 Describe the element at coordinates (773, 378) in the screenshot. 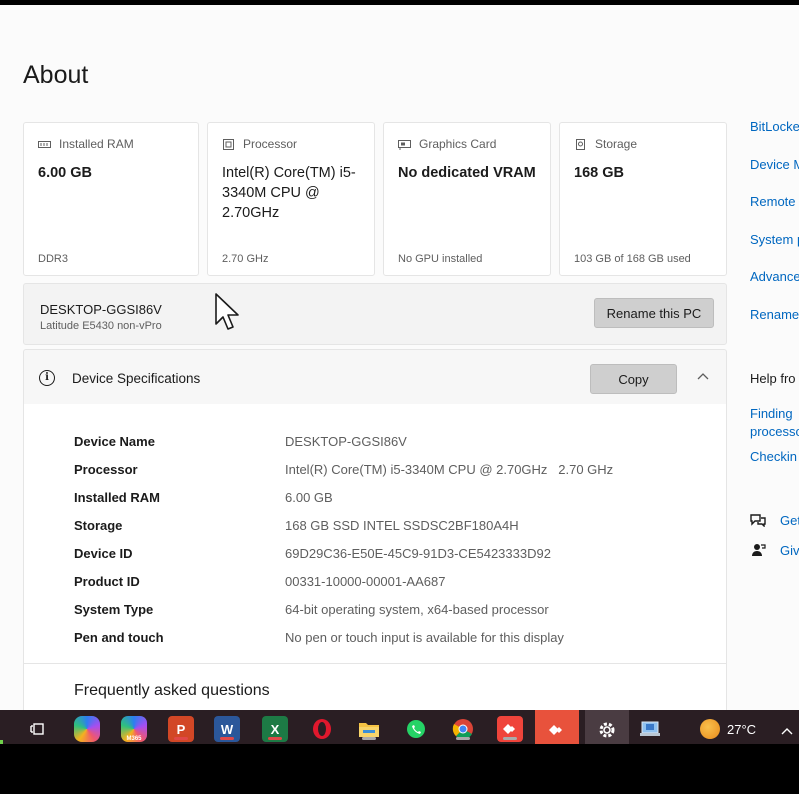

I see `help-heading: Help fro` at that location.